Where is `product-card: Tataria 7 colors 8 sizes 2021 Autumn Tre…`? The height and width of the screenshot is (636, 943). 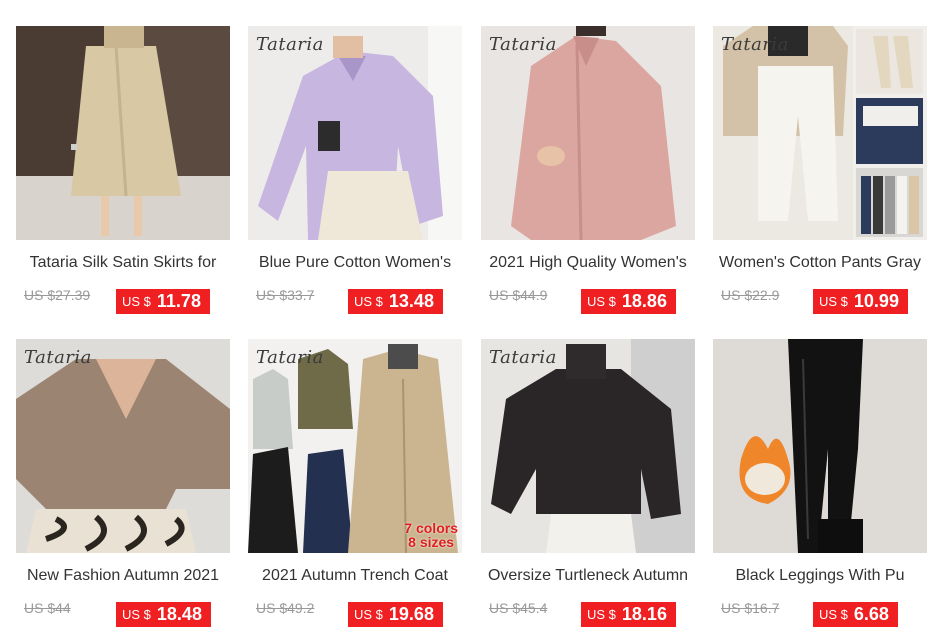 product-card: Tataria 7 colors 8 sizes 2021 Autumn Tre… is located at coordinates (355, 487).